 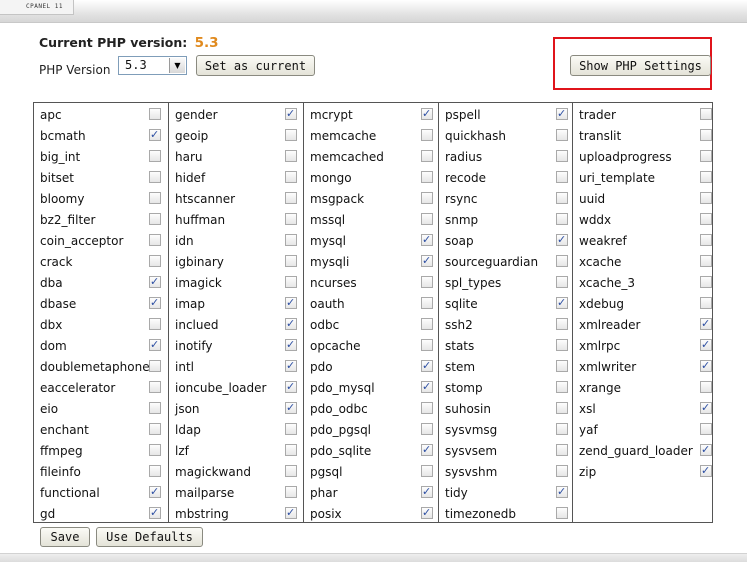 What do you see at coordinates (177, 65) in the screenshot?
I see `dropdown-arrow-icon: ▼` at bounding box center [177, 65].